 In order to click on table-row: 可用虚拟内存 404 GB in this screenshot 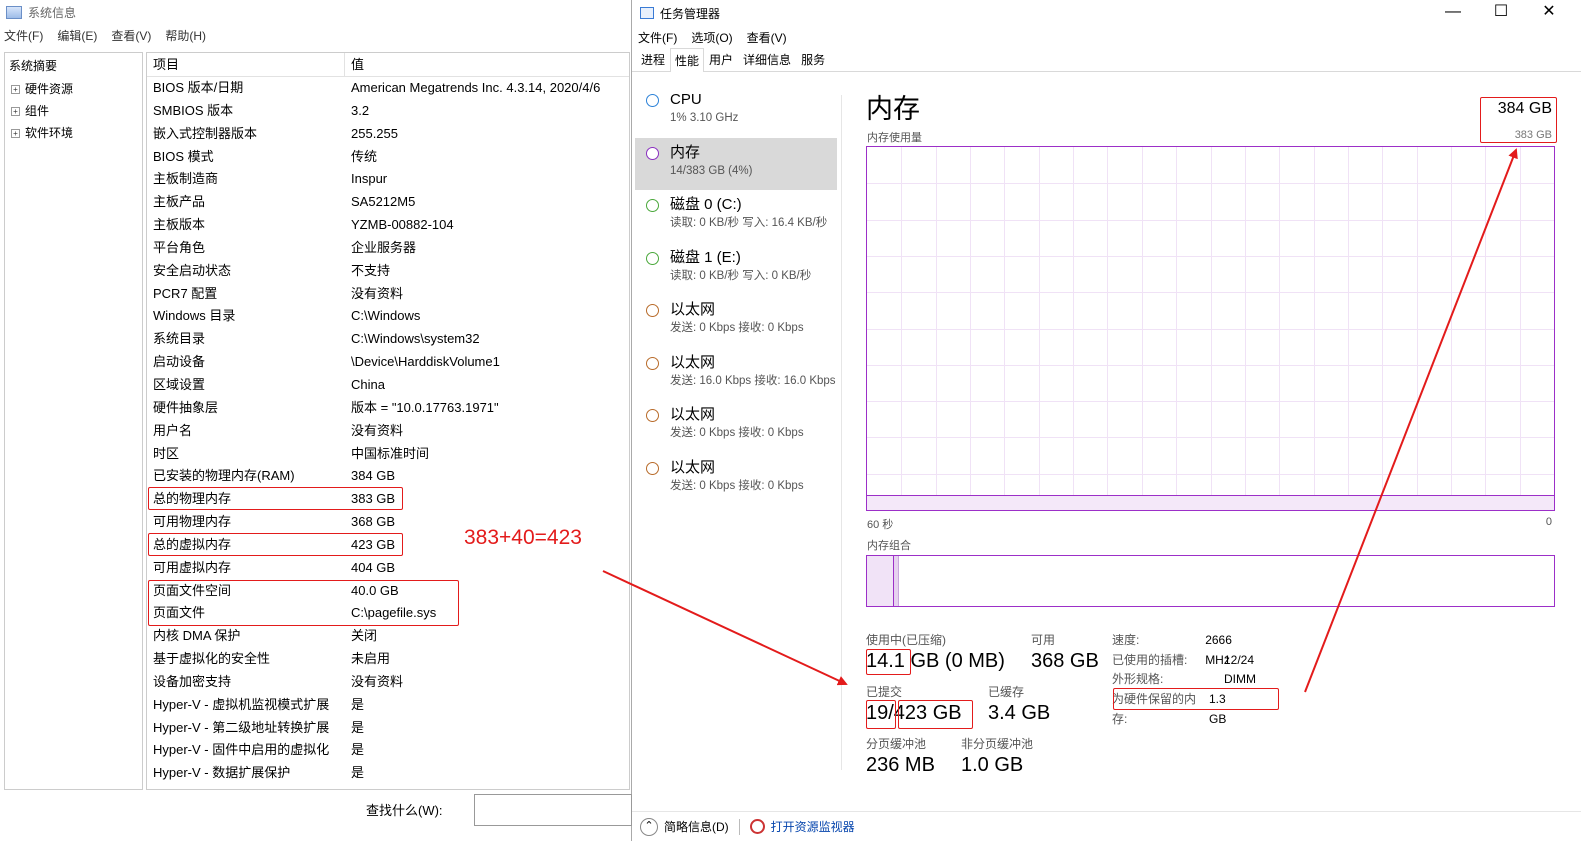, I will do `click(388, 568)`.